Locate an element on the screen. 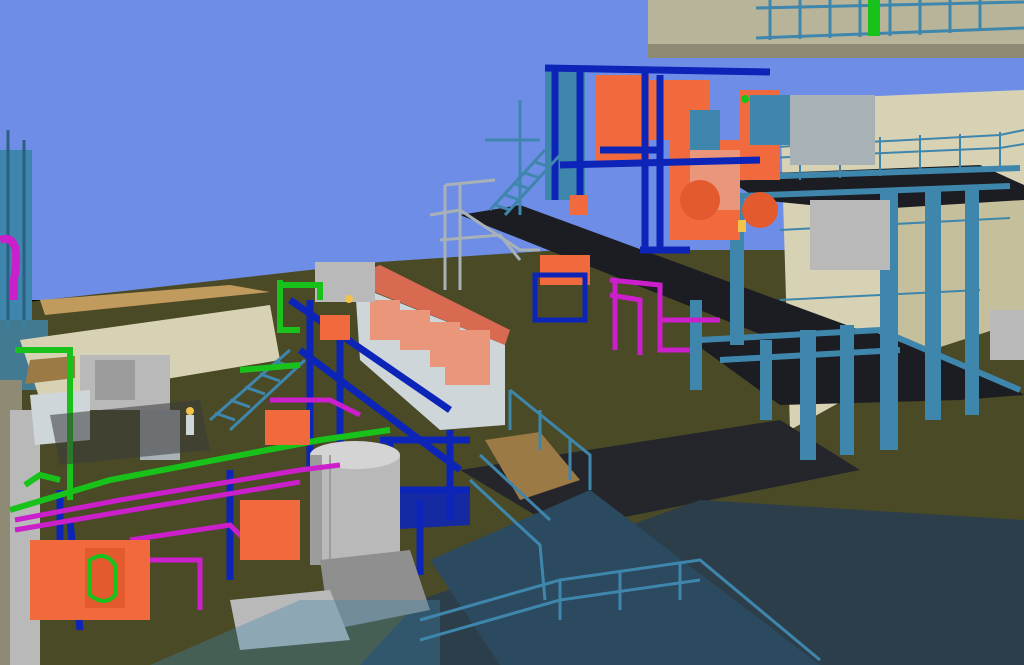  green-valve-marker is located at coordinates (745, 99).